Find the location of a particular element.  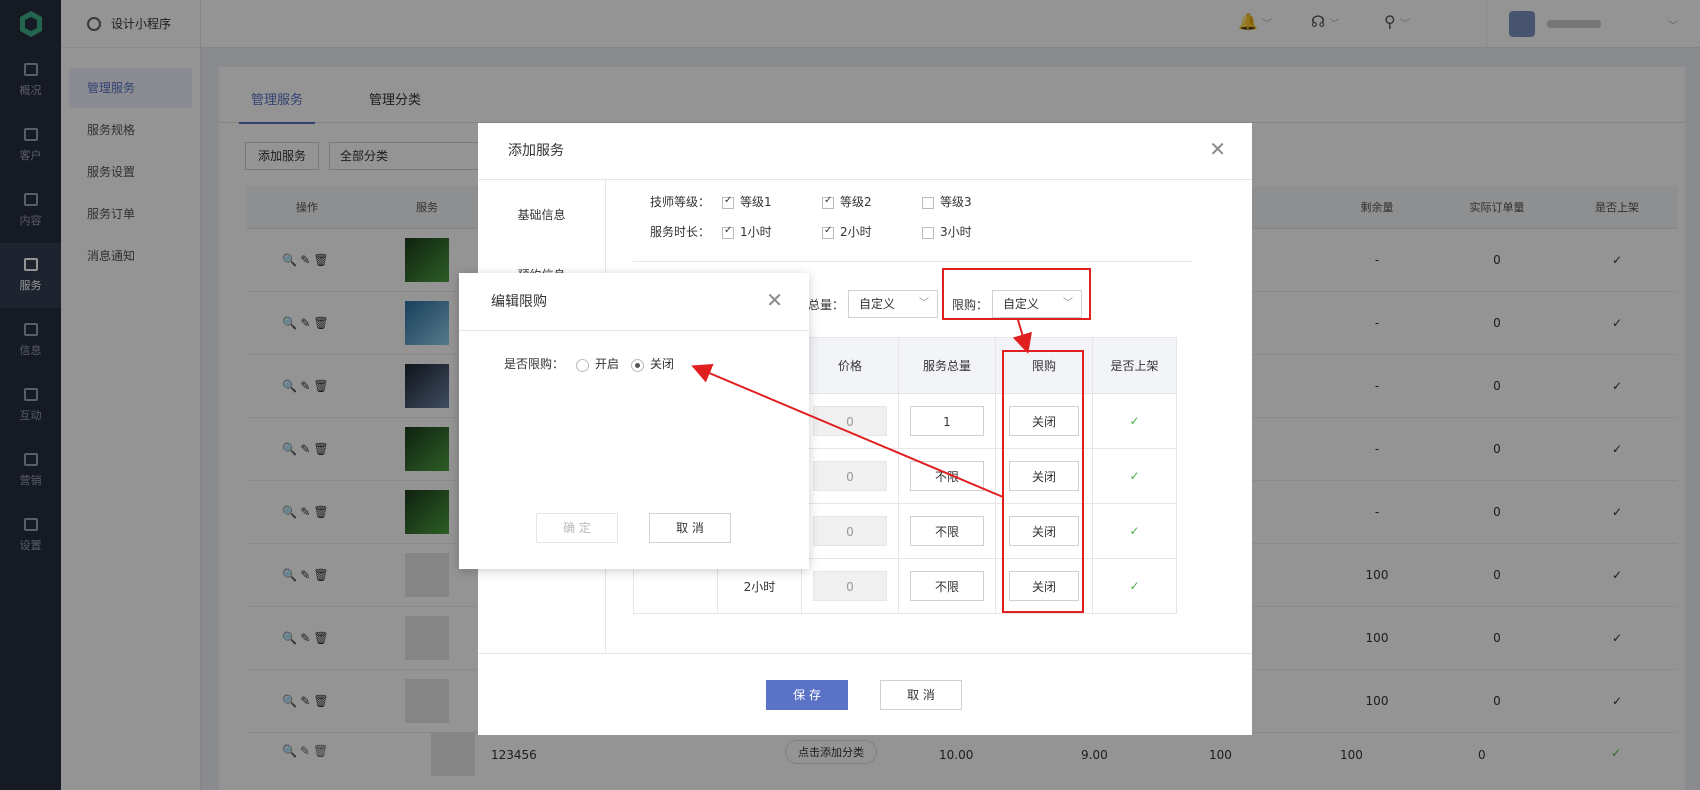

arrow-to-radio is located at coordinates (847, 431).